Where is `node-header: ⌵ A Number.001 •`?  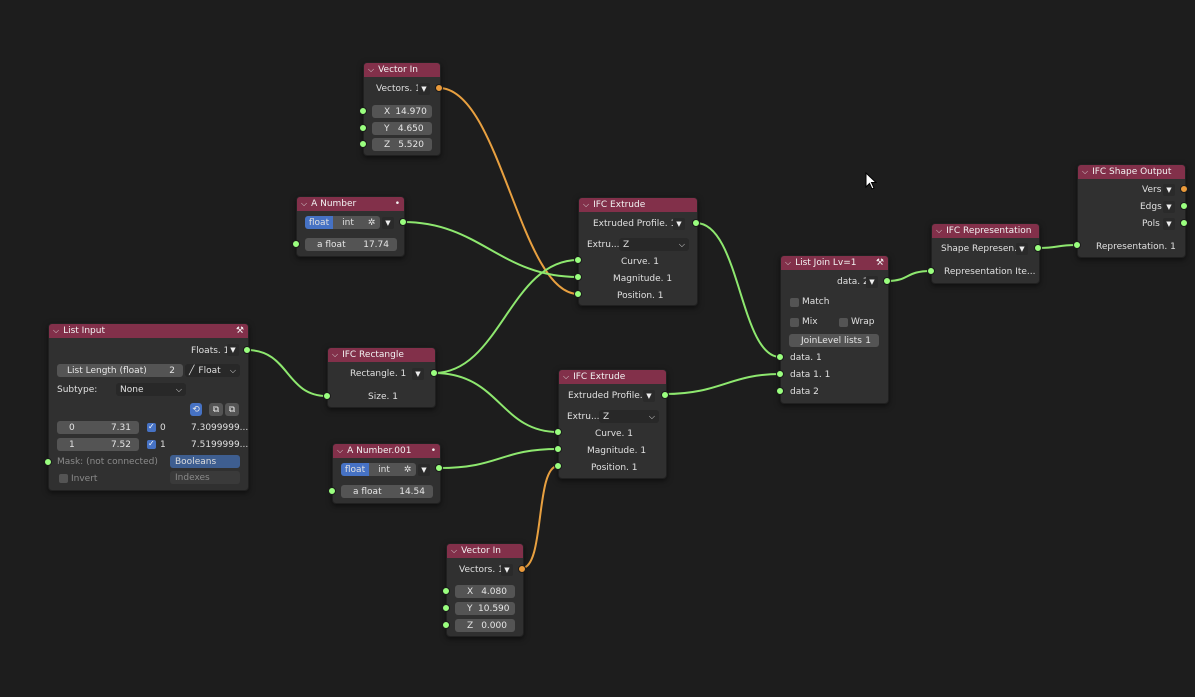
node-header: ⌵ A Number.001 • is located at coordinates (386, 451).